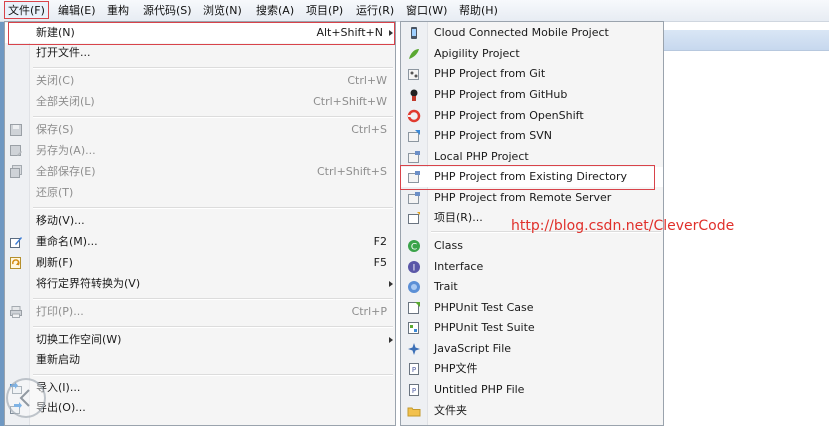 Image resolution: width=829 pixels, height=426 pixels. Describe the element at coordinates (222, 11) in the screenshot. I see `menu-navigate: 浏览(N)` at that location.